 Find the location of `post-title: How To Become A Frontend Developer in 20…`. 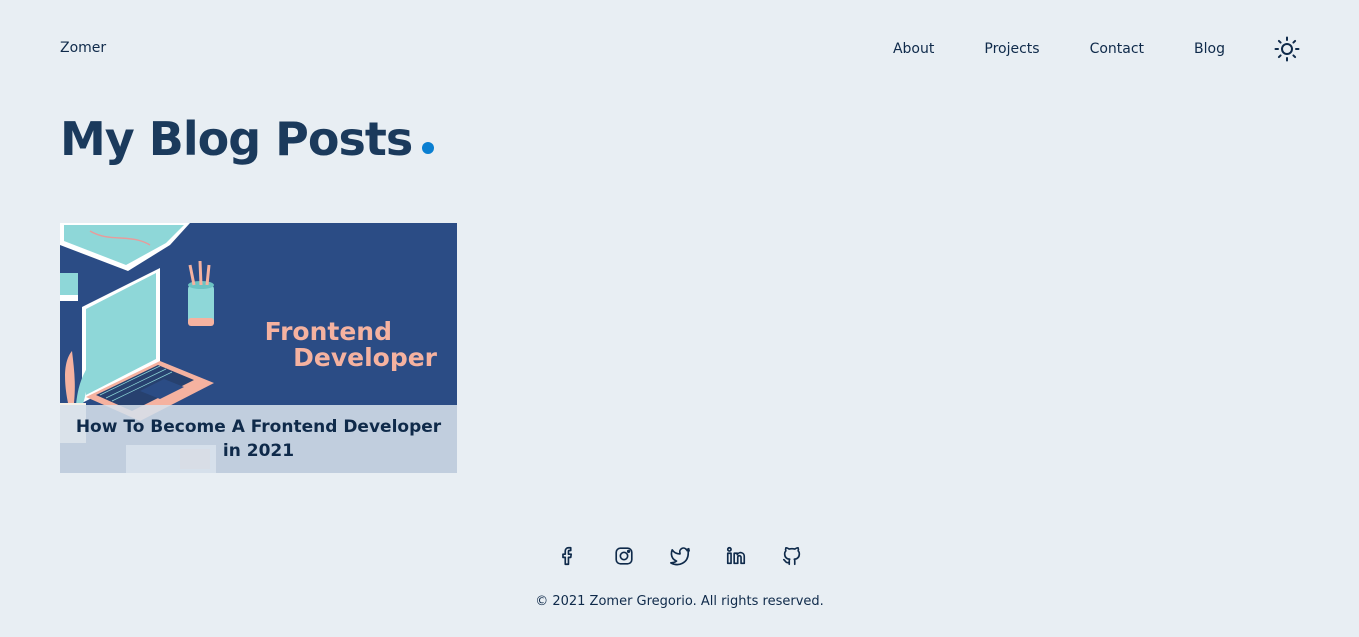

post-title: How To Become A Frontend Developer in 20… is located at coordinates (258, 439).